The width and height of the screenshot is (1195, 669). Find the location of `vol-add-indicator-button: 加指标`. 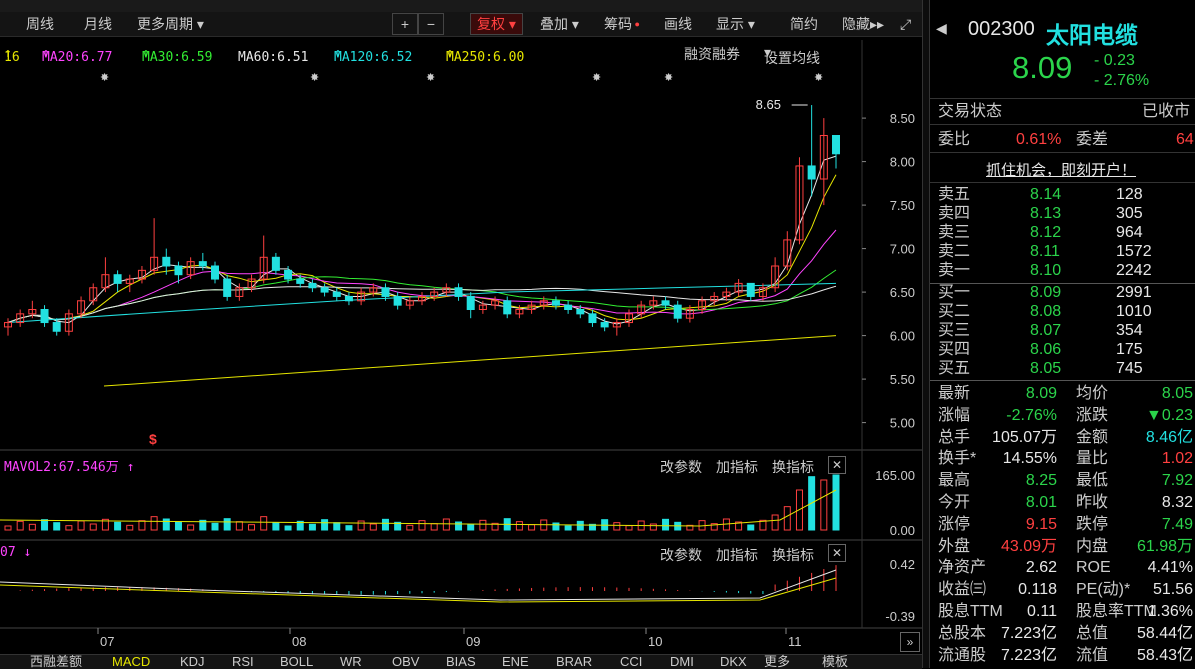

vol-add-indicator-button: 加指标 is located at coordinates (737, 467).